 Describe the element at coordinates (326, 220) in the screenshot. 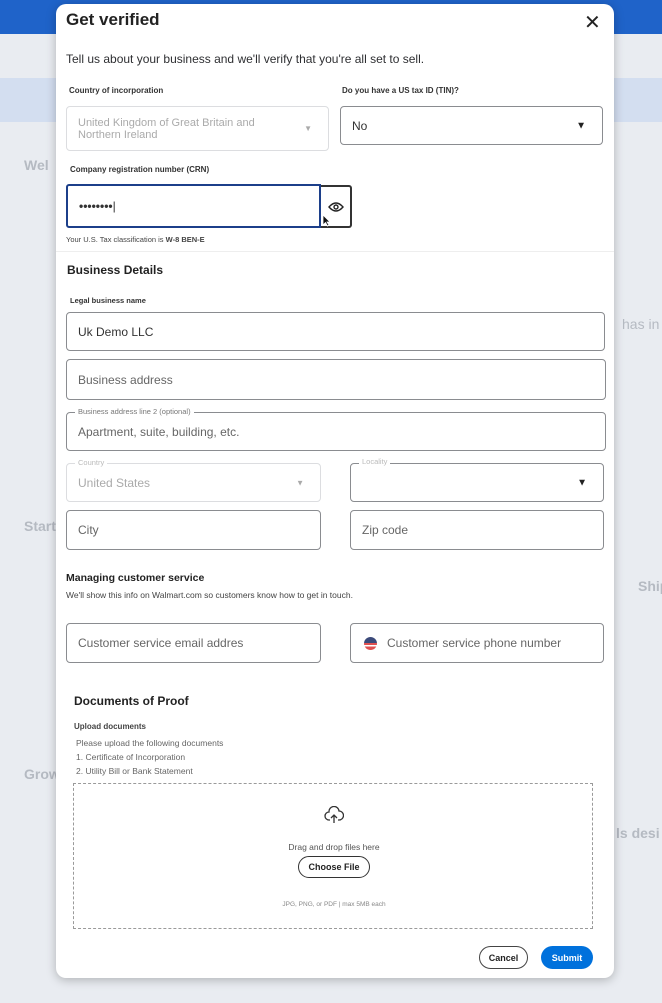

I see `mouse-cursor-icon` at that location.